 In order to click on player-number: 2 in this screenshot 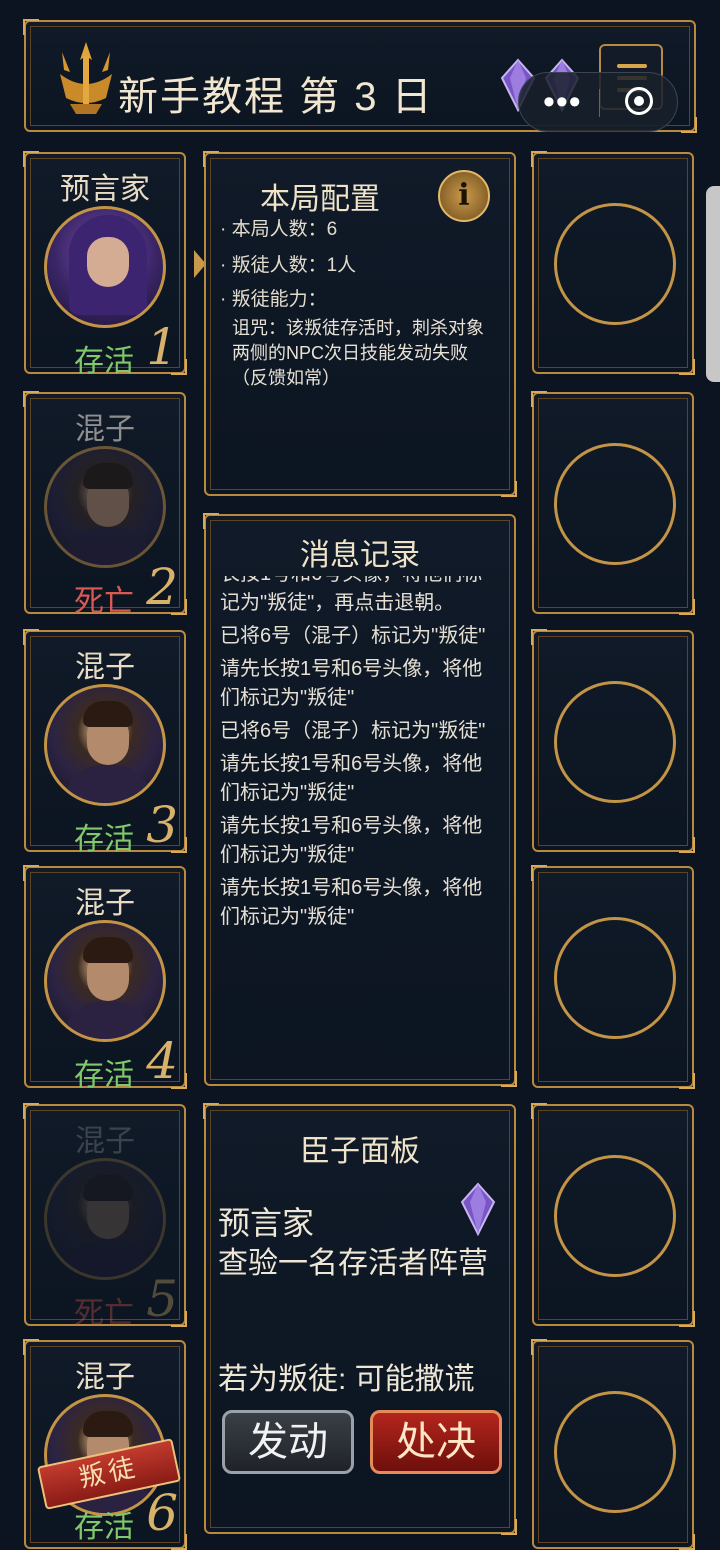, I will do `click(162, 587)`.